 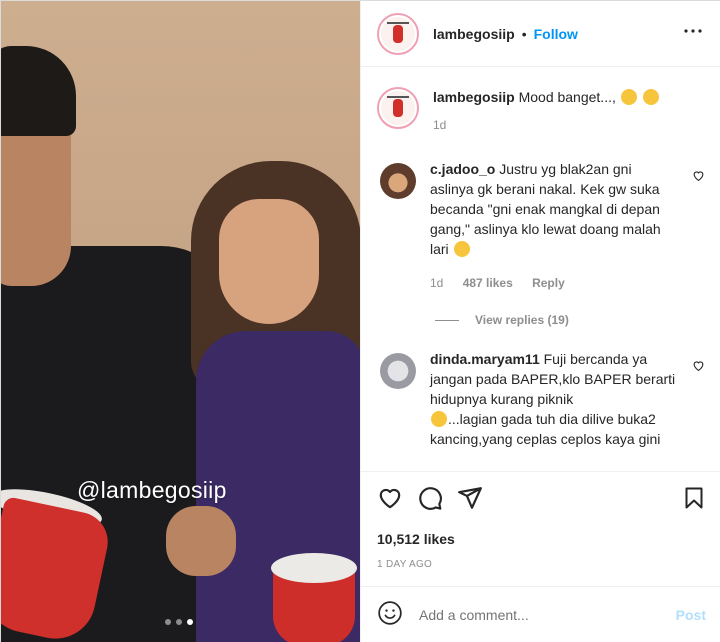 I want to click on add-comment-bar: Post, so click(x=540, y=614).